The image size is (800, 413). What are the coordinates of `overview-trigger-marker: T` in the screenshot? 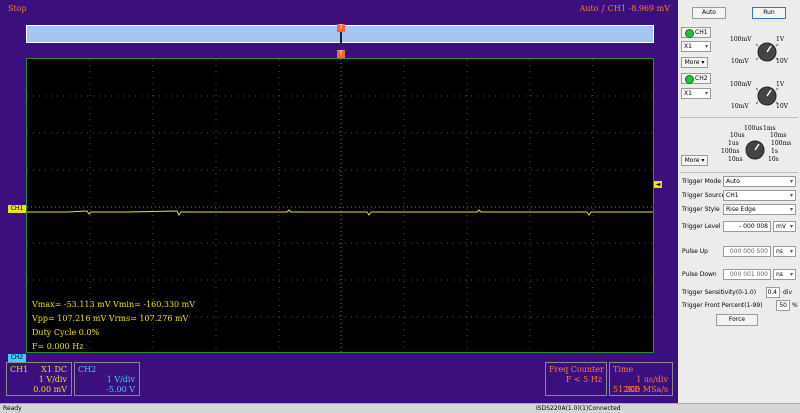 It's located at (341, 28).